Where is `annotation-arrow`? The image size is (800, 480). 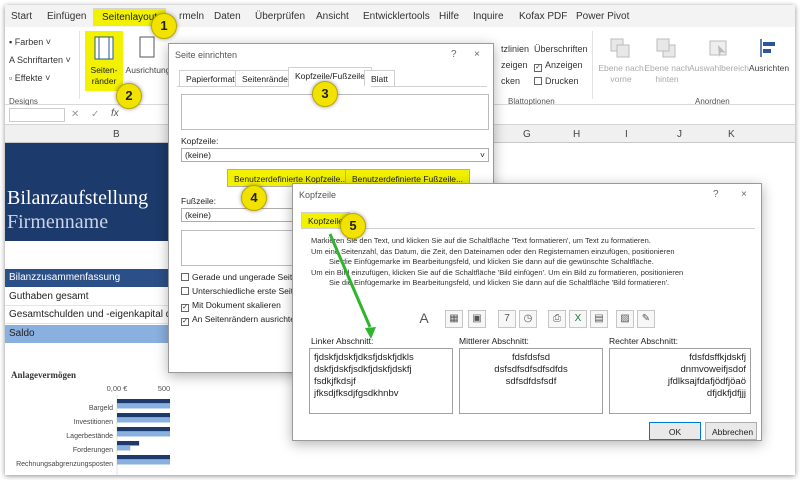
annotation-arrow is located at coordinates (352, 286).